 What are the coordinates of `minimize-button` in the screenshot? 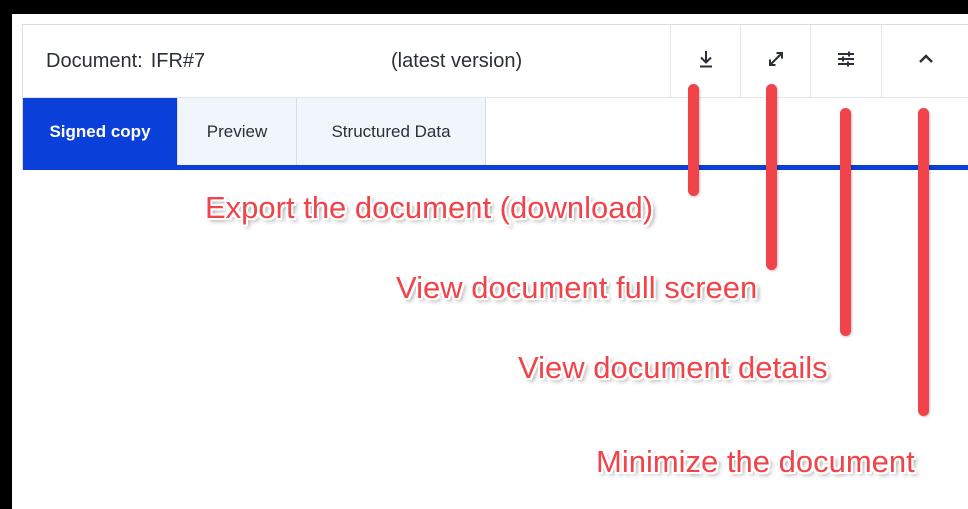 It's located at (924, 61).